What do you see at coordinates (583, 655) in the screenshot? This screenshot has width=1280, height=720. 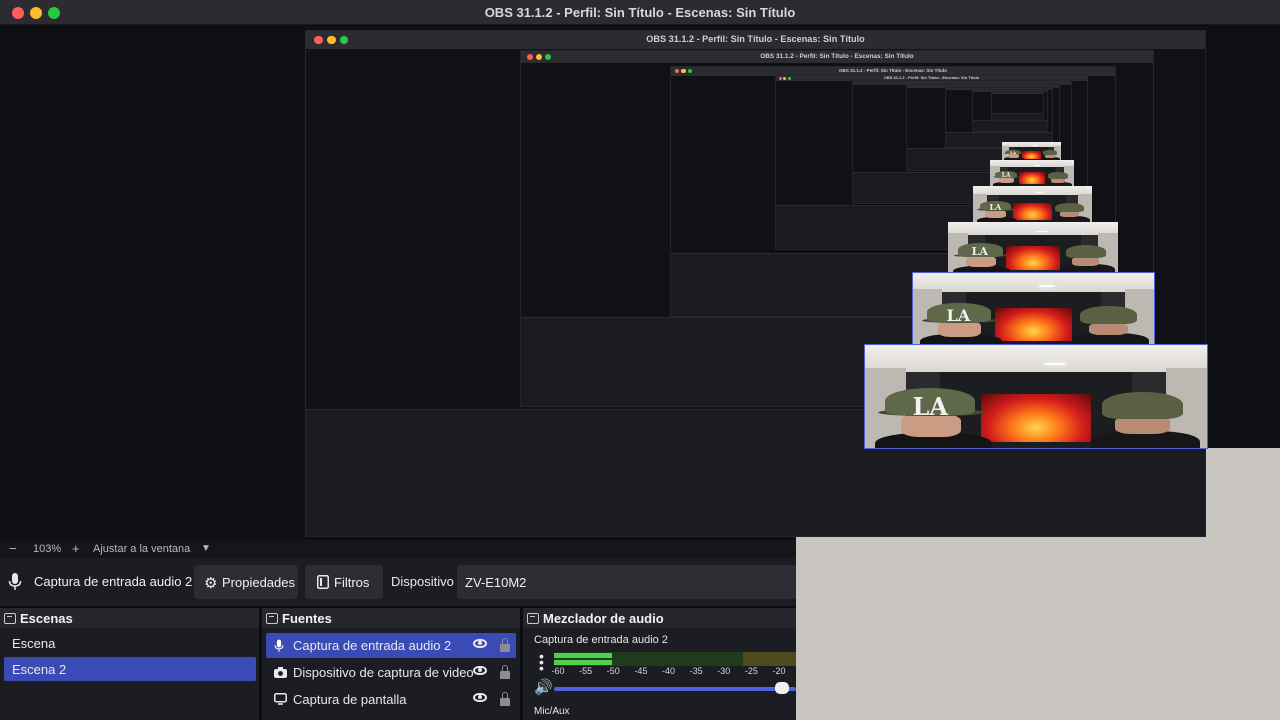 I see `meter-left-channel` at bounding box center [583, 655].